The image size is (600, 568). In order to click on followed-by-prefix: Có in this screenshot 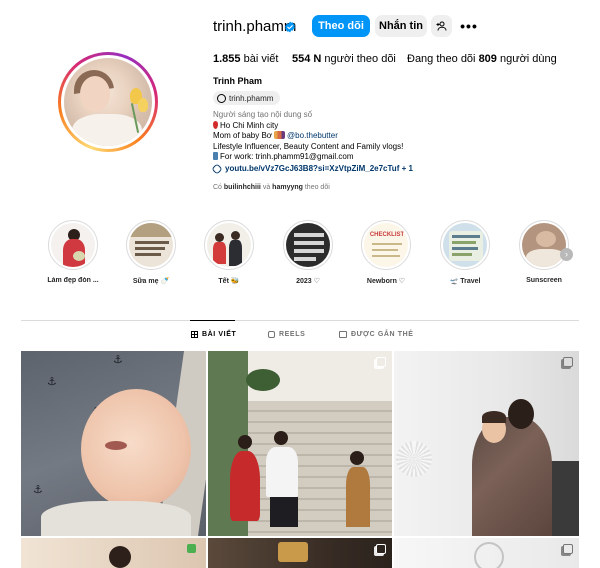, I will do `click(217, 187)`.